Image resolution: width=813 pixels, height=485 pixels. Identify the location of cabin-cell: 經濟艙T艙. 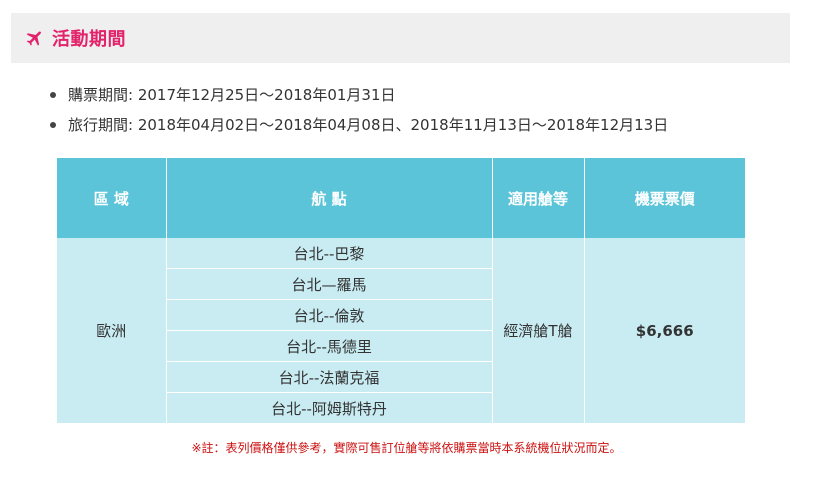
(538, 330).